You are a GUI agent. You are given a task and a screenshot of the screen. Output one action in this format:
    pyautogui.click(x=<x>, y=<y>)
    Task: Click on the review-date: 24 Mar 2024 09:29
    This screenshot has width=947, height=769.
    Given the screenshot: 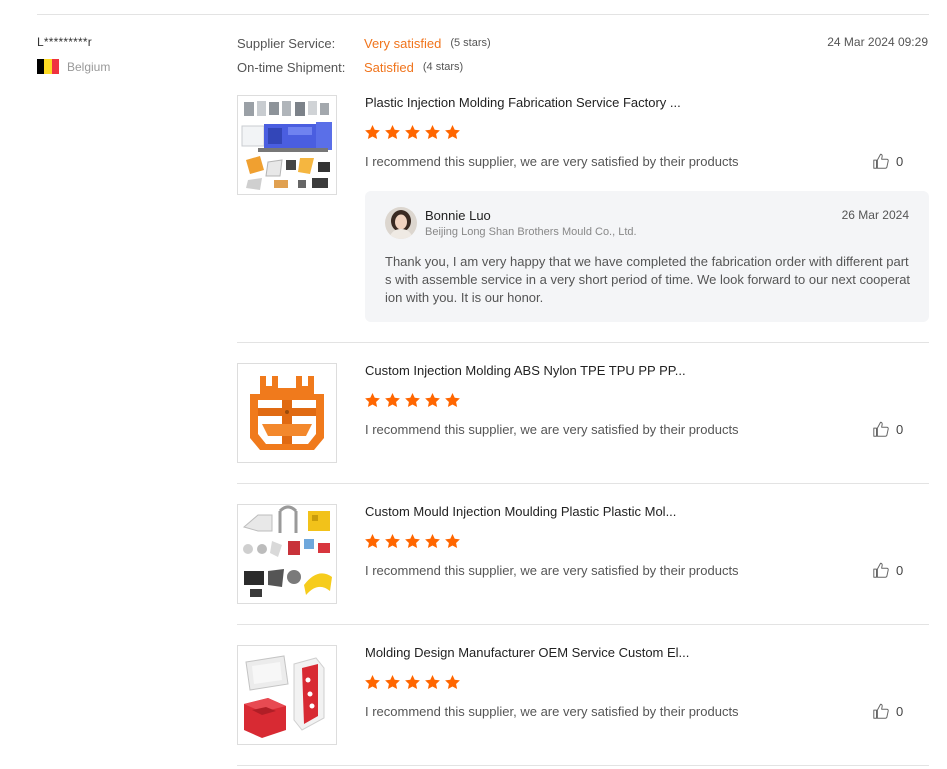 What is the action you would take?
    pyautogui.click(x=877, y=42)
    